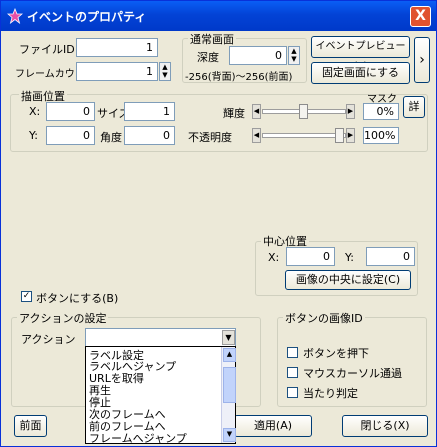  Describe the element at coordinates (350, 111) in the screenshot. I see `brightness-right-arrow-icon: ▶` at that location.